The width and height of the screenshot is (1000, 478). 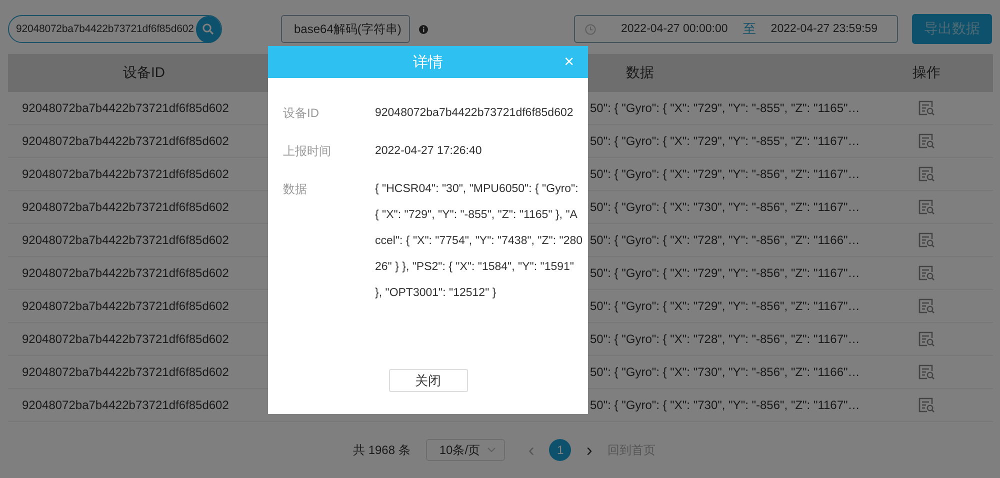 What do you see at coordinates (927, 73) in the screenshot?
I see `column-header: 操作` at bounding box center [927, 73].